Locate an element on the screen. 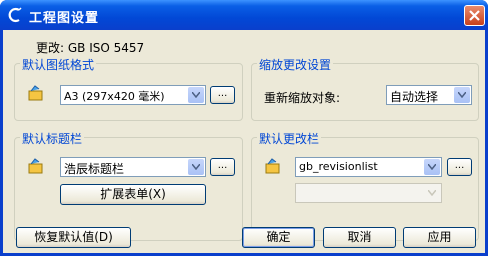  app-logo-icon is located at coordinates (15, 15).